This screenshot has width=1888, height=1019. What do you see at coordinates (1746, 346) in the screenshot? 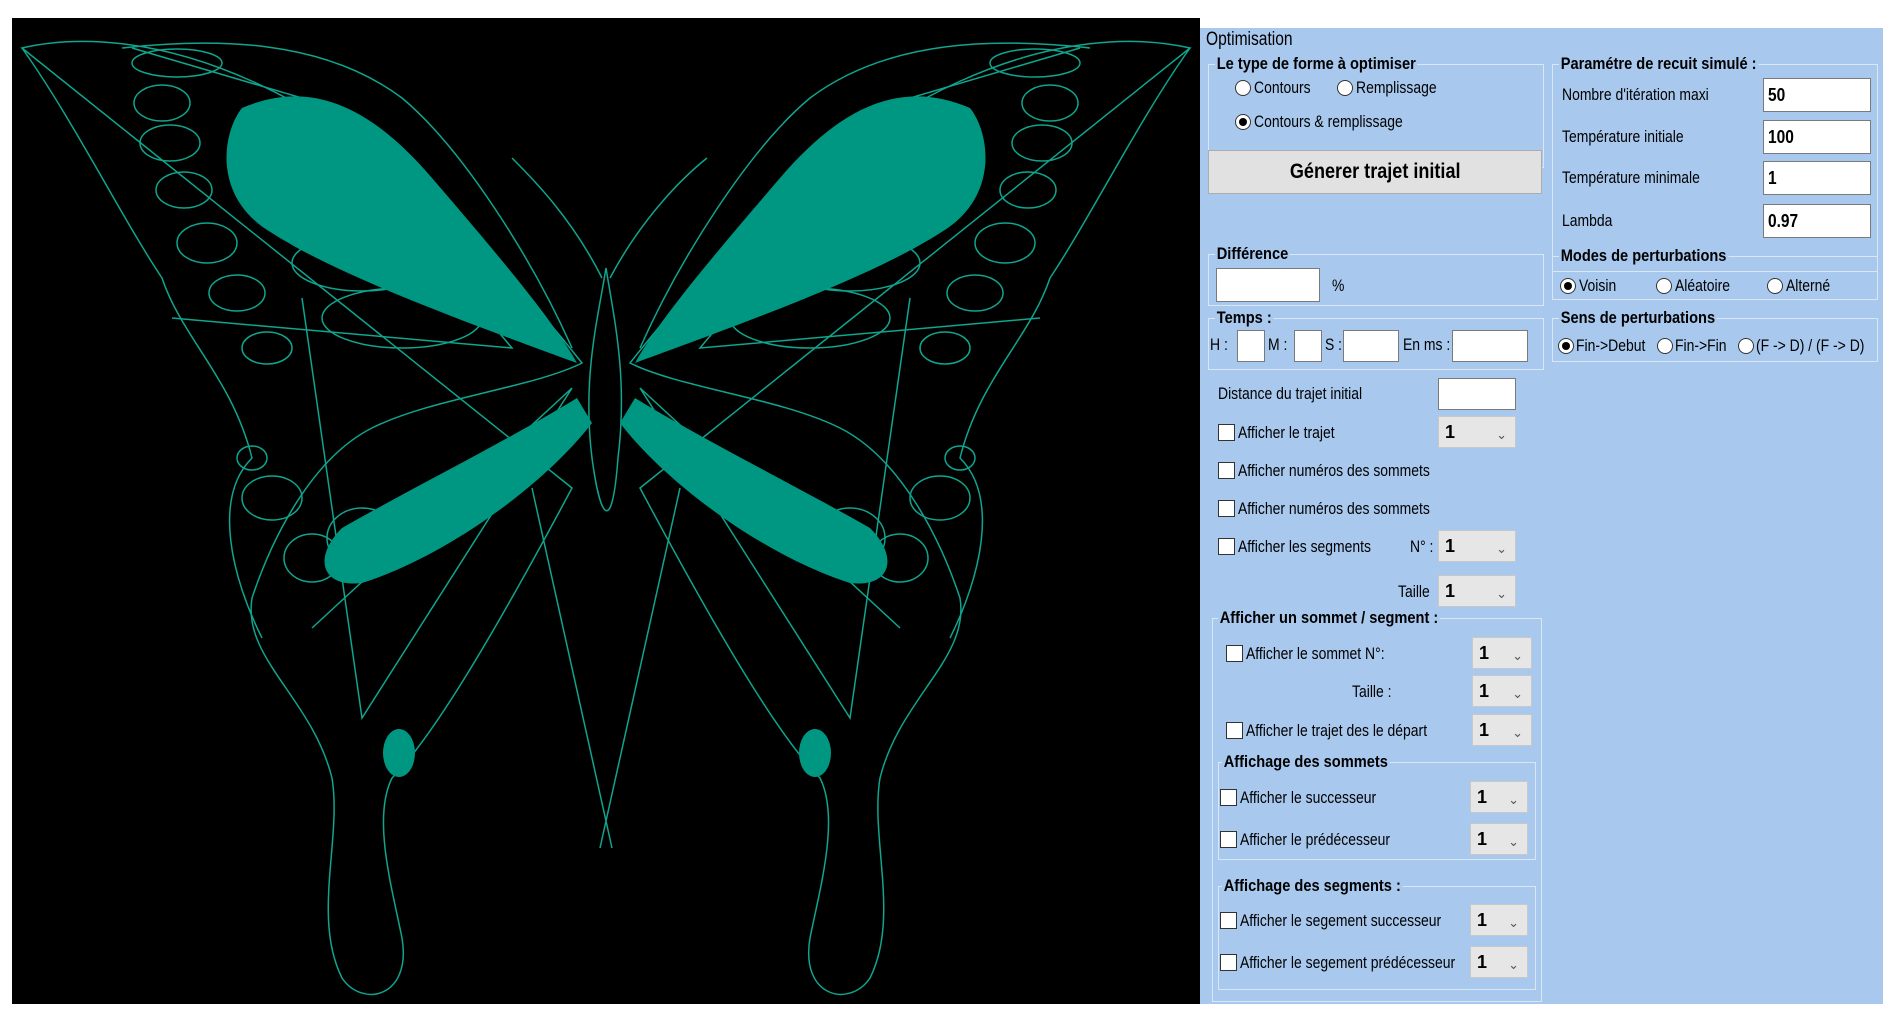
I see `radio-fd-fd` at bounding box center [1746, 346].